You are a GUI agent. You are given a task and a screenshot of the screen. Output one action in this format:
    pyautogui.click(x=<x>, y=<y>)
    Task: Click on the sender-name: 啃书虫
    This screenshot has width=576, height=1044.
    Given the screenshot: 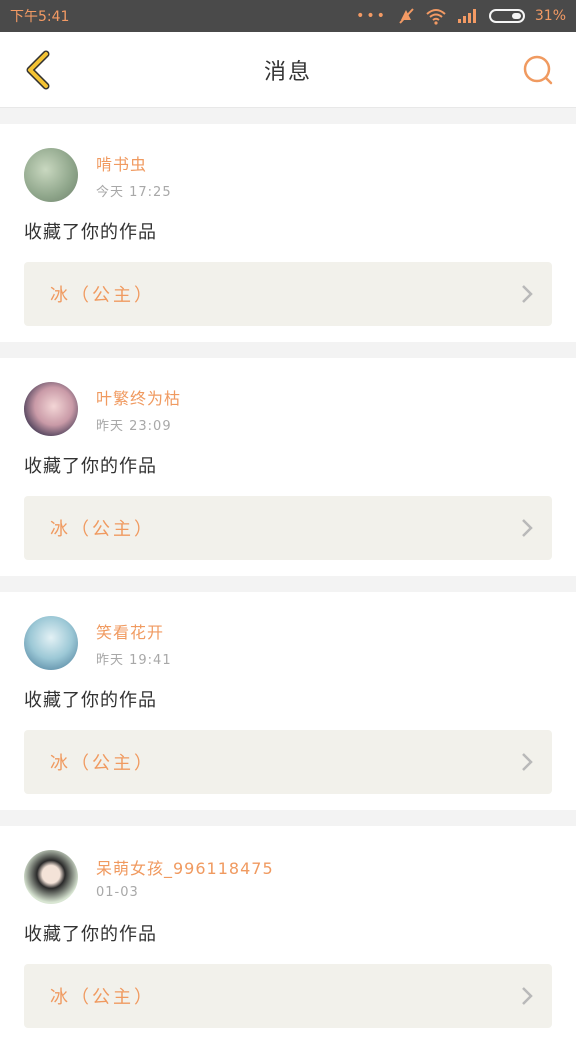 What is the action you would take?
    pyautogui.click(x=134, y=163)
    